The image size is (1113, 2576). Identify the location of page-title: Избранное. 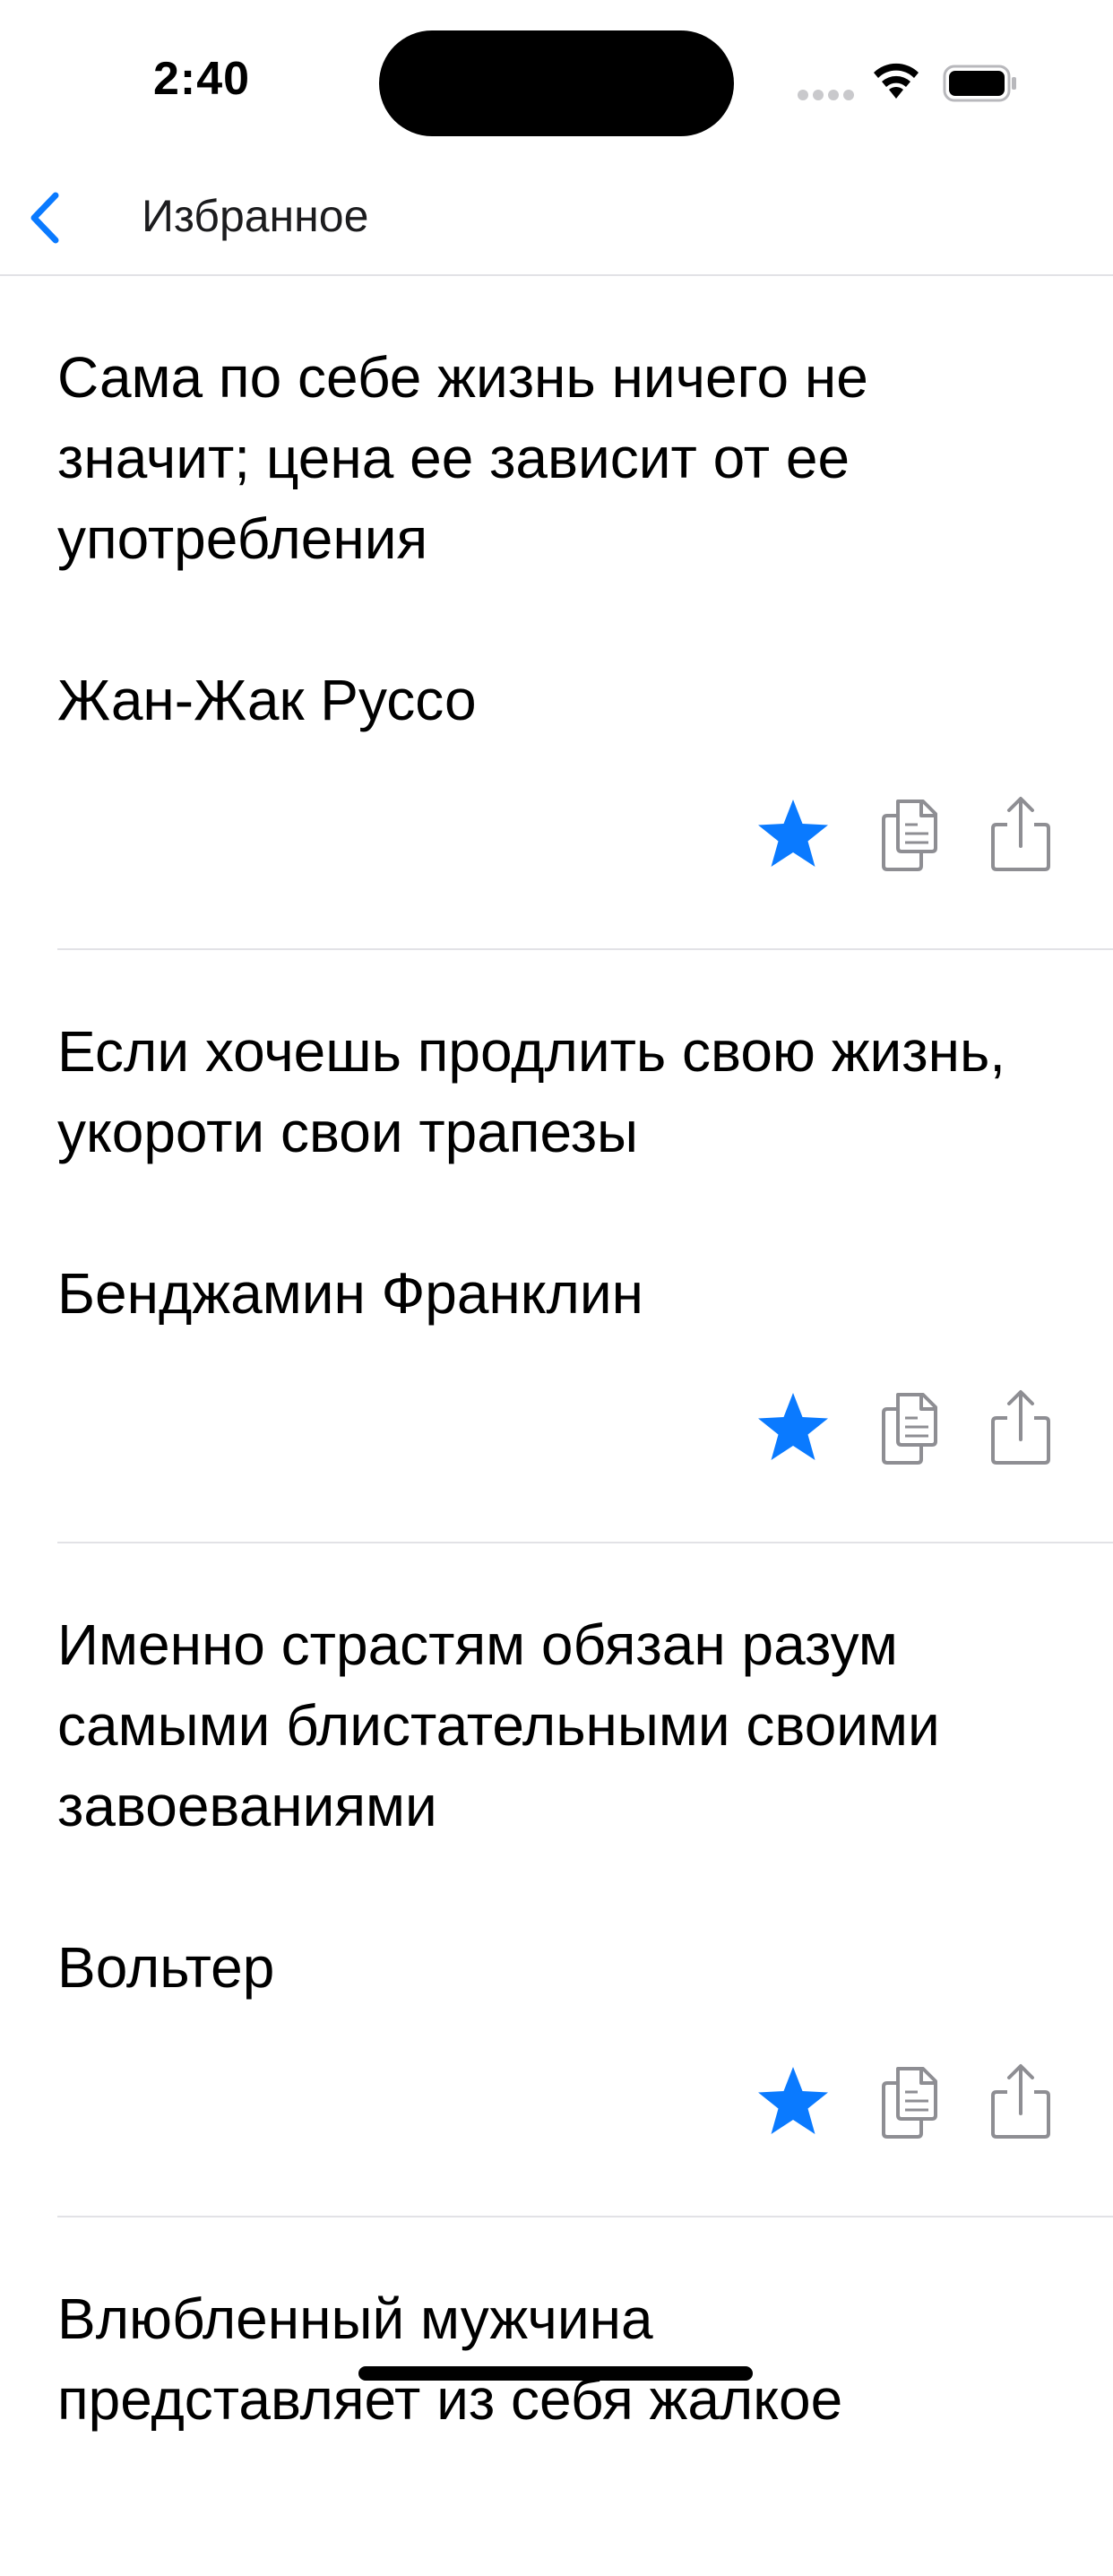
(255, 216).